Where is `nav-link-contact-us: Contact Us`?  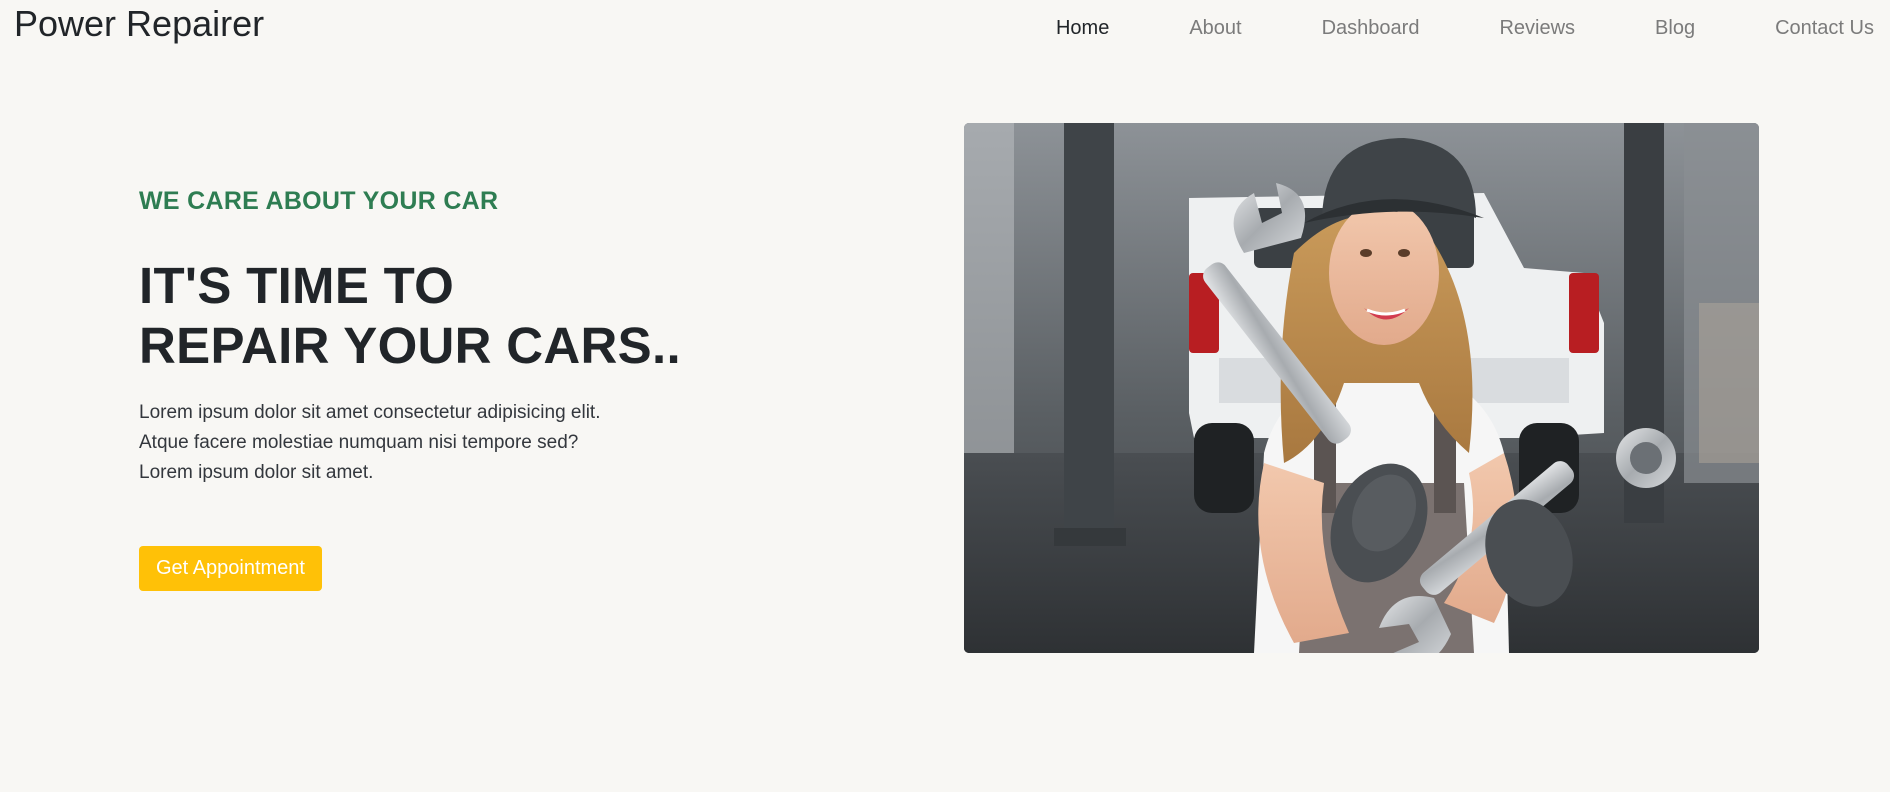 nav-link-contact-us: Contact Us is located at coordinates (1824, 28).